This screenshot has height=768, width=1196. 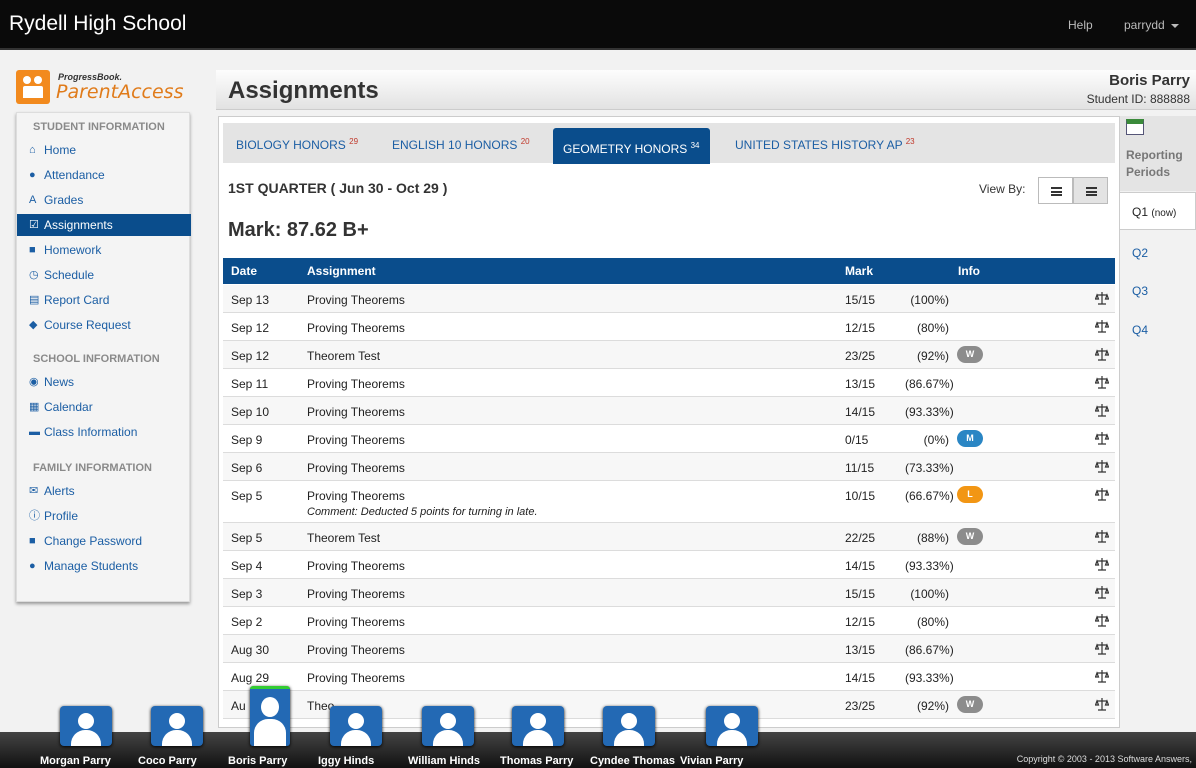 I want to click on tab-biology-honors: BIOLOGY HONORS 29, so click(x=297, y=144).